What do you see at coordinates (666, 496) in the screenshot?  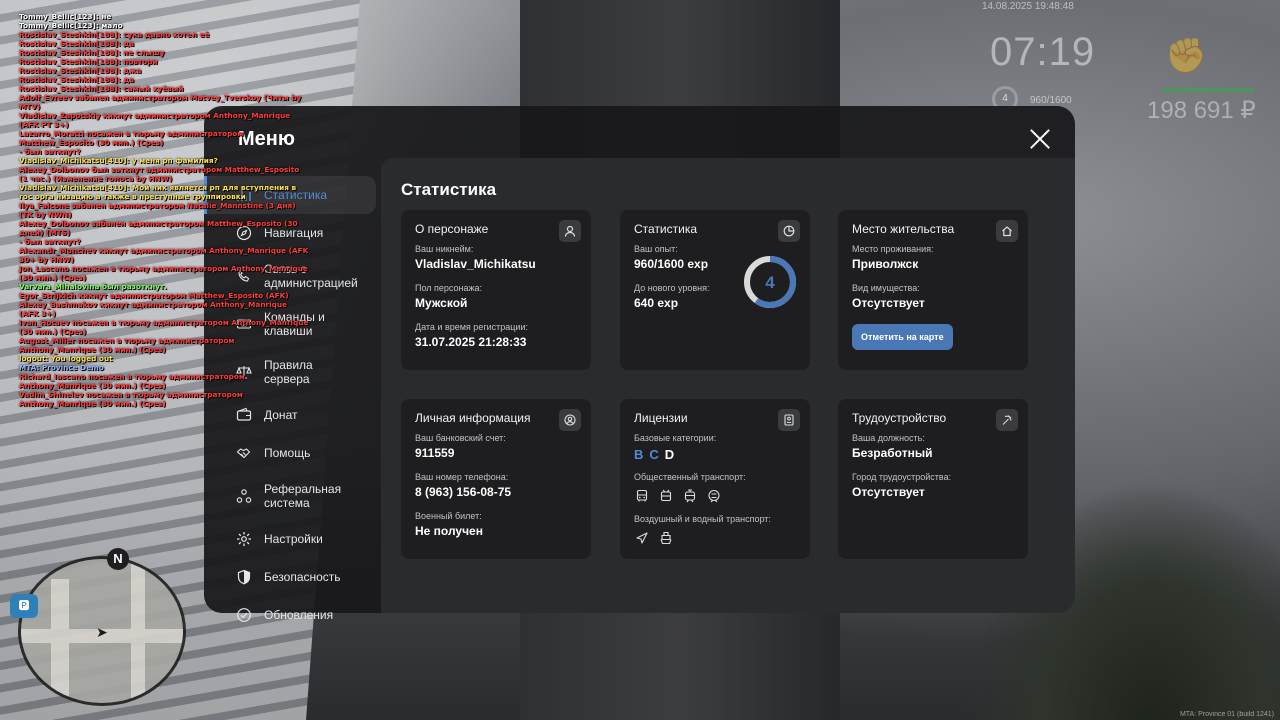 I see `trolleybus-icon` at bounding box center [666, 496].